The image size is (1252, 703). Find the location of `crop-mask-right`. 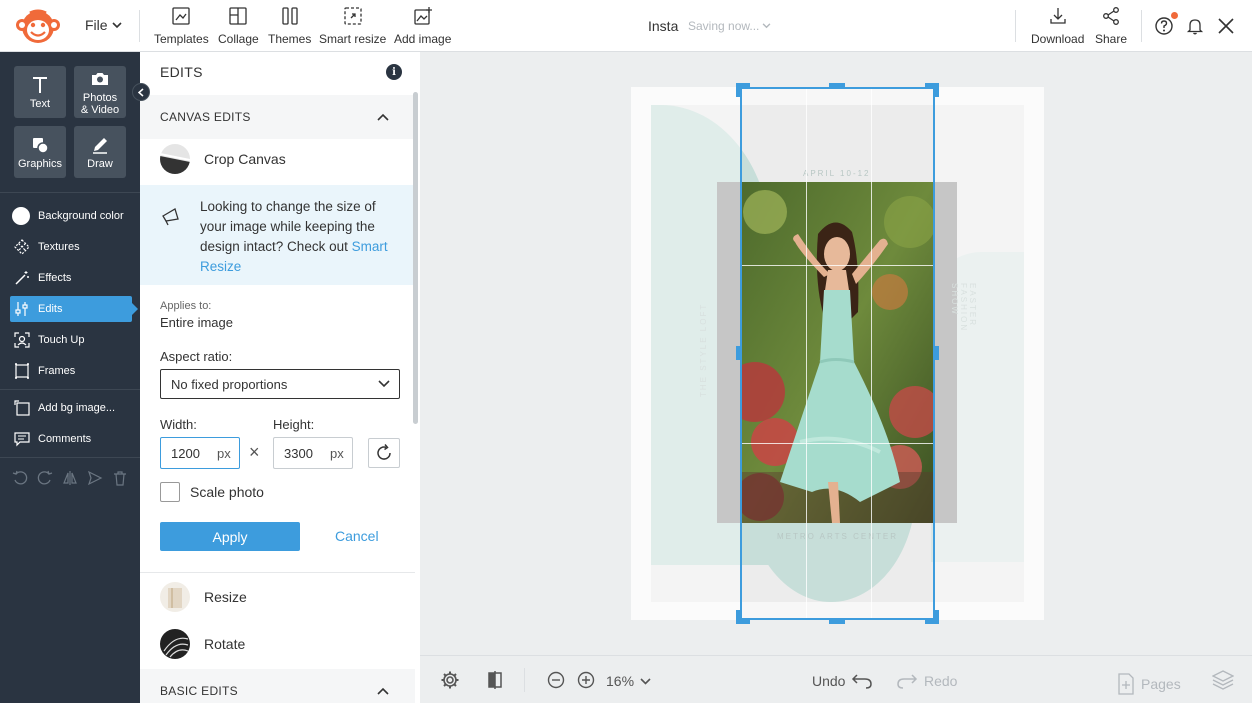

crop-mask-right is located at coordinates (989, 353).